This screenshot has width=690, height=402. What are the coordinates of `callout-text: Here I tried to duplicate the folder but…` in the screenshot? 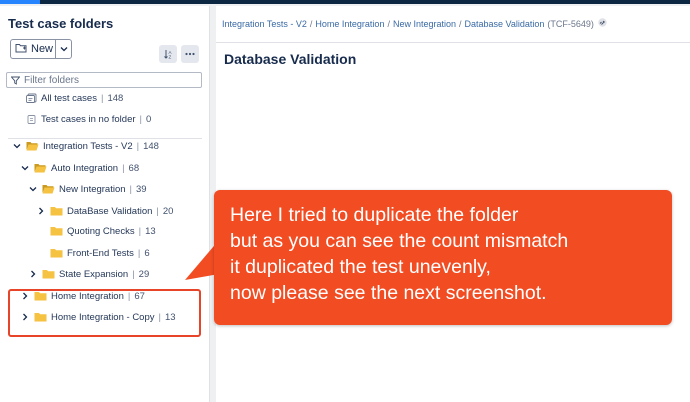 It's located at (399, 254).